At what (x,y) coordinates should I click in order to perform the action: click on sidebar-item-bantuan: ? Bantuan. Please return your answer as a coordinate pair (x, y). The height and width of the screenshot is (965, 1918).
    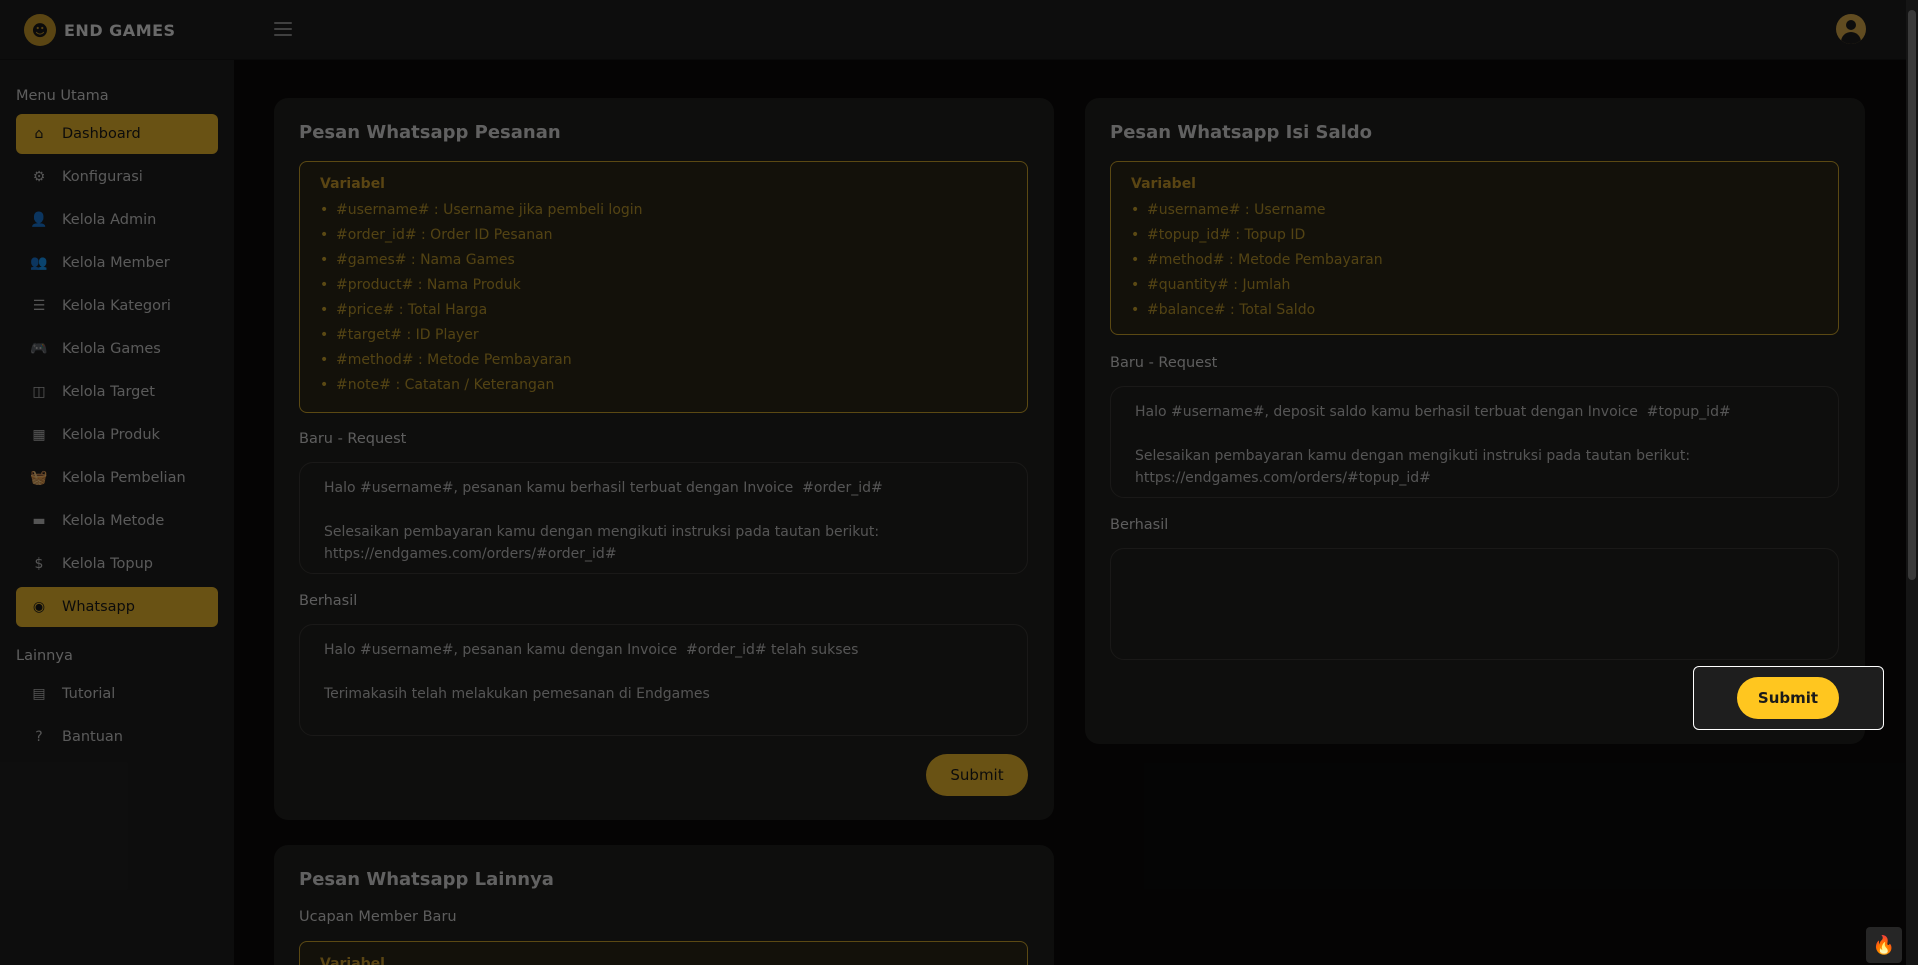
    Looking at the image, I should click on (117, 737).